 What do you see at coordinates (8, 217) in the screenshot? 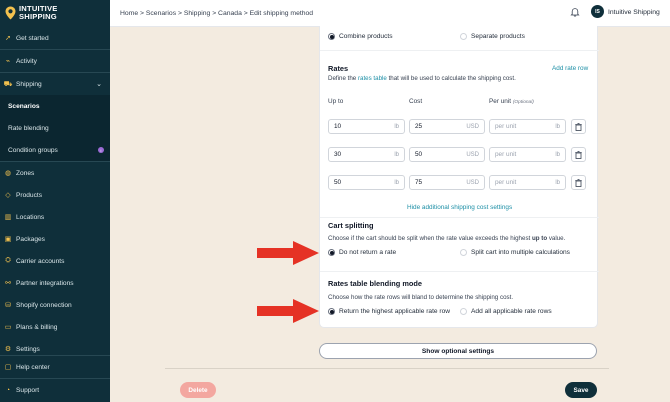
I see `building-icon: ▥` at bounding box center [8, 217].